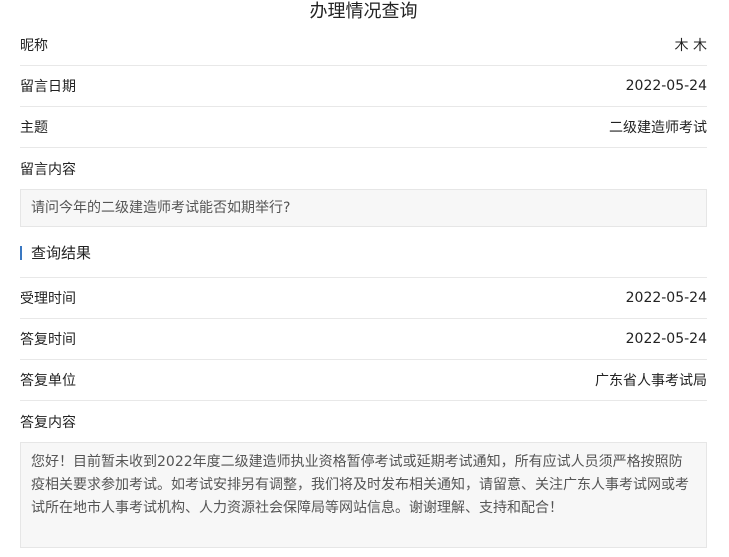 The height and width of the screenshot is (557, 729). What do you see at coordinates (666, 339) in the screenshot?
I see `reply-time-value: 2022-05-24` at bounding box center [666, 339].